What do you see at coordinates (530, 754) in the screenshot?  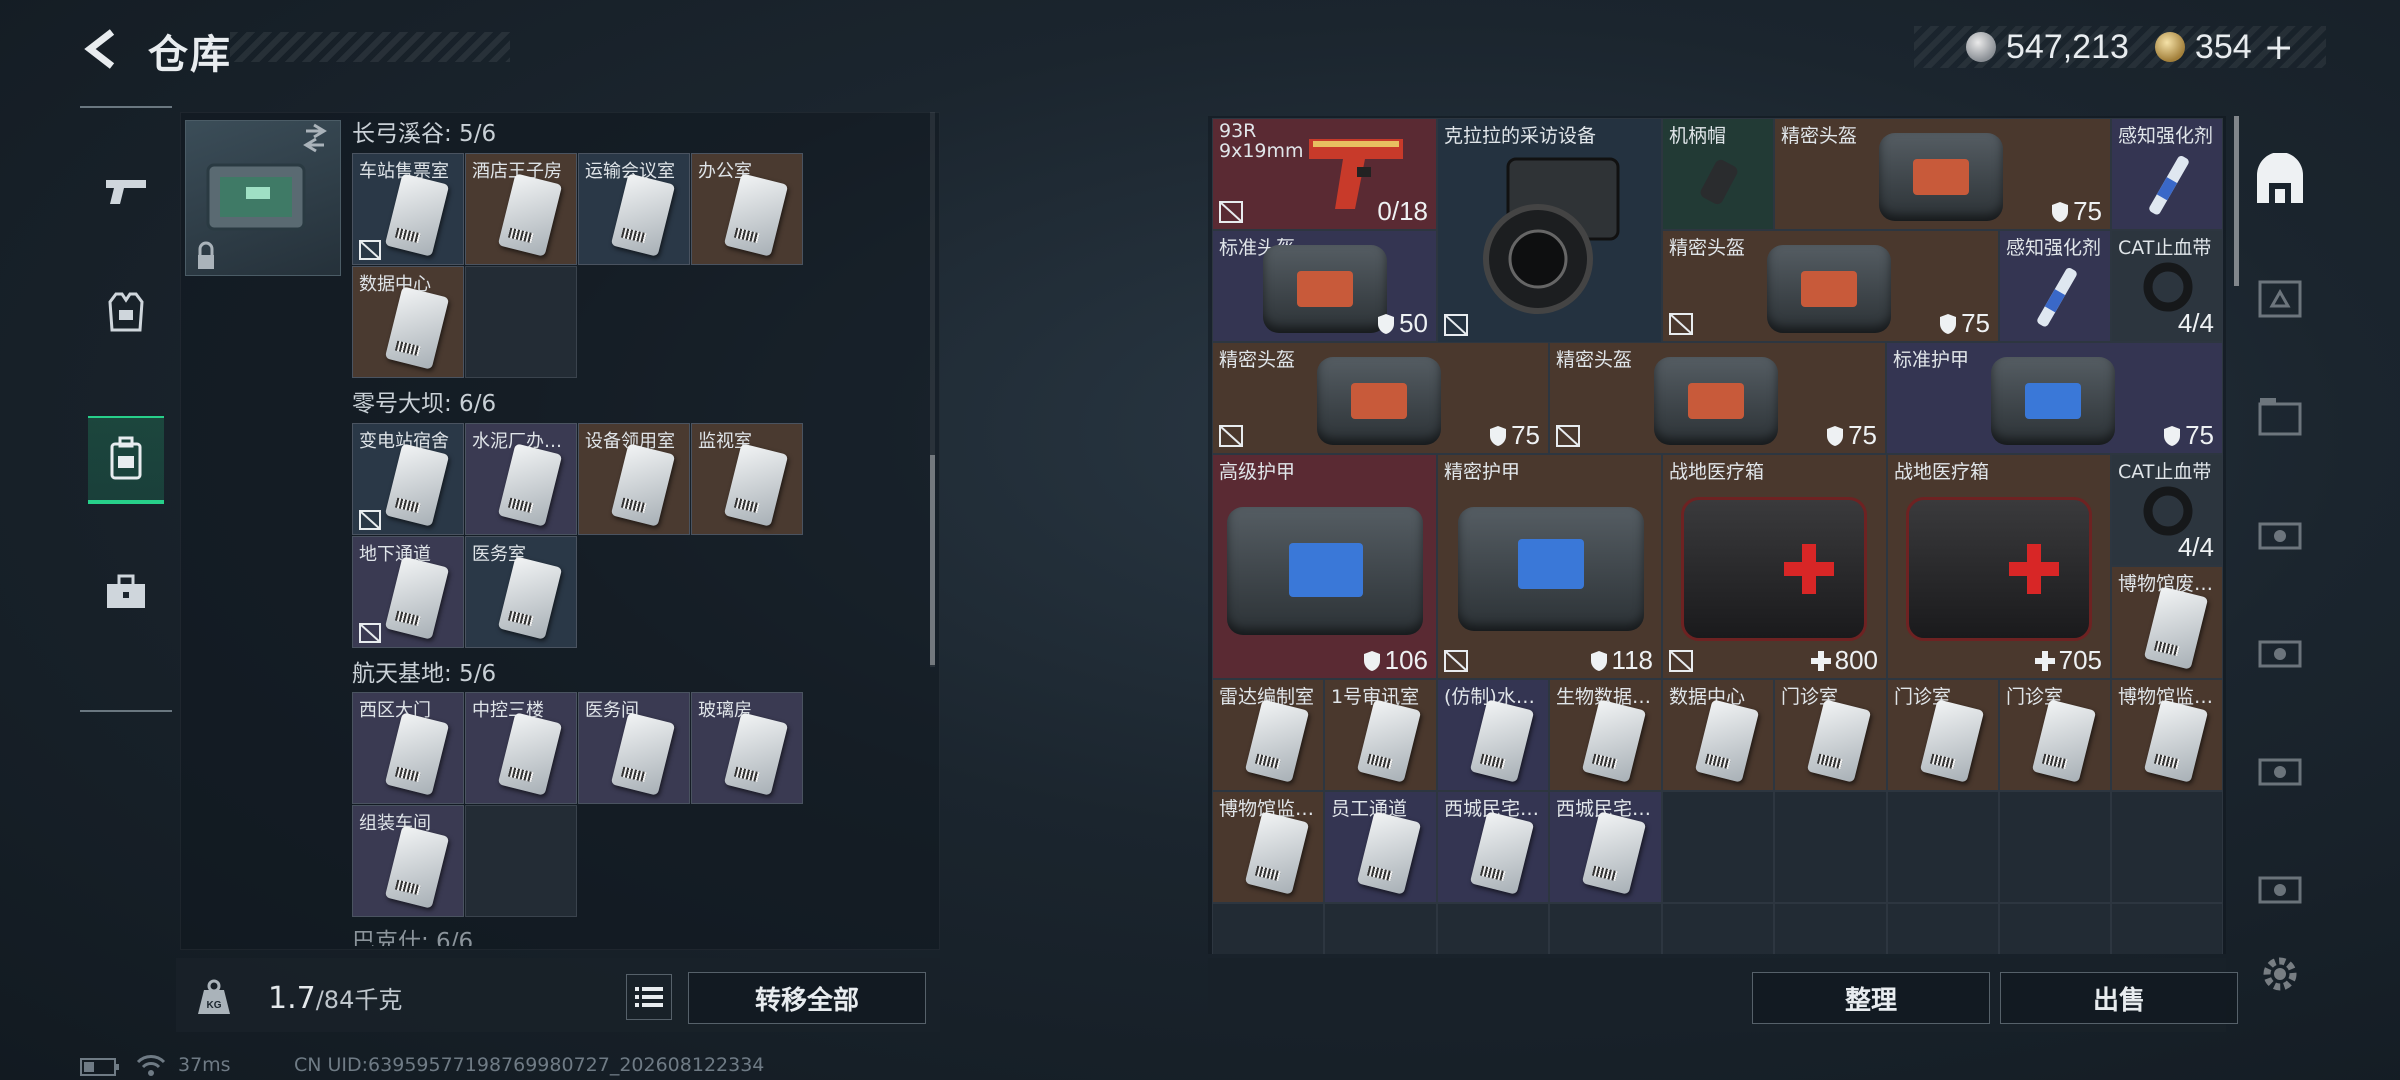 I see `keycard-icon` at bounding box center [530, 754].